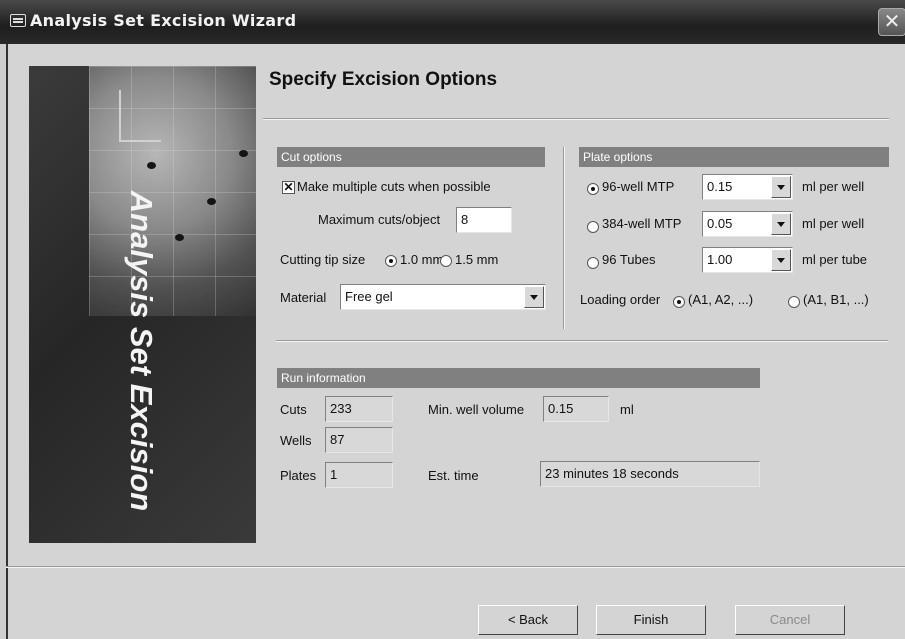 The width and height of the screenshot is (905, 639). I want to click on tip-size-1-5-radio, so click(446, 261).